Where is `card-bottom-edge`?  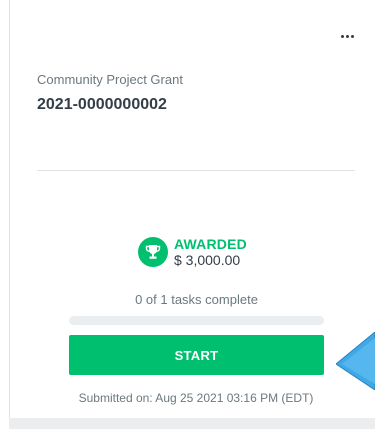 card-bottom-edge is located at coordinates (192, 423).